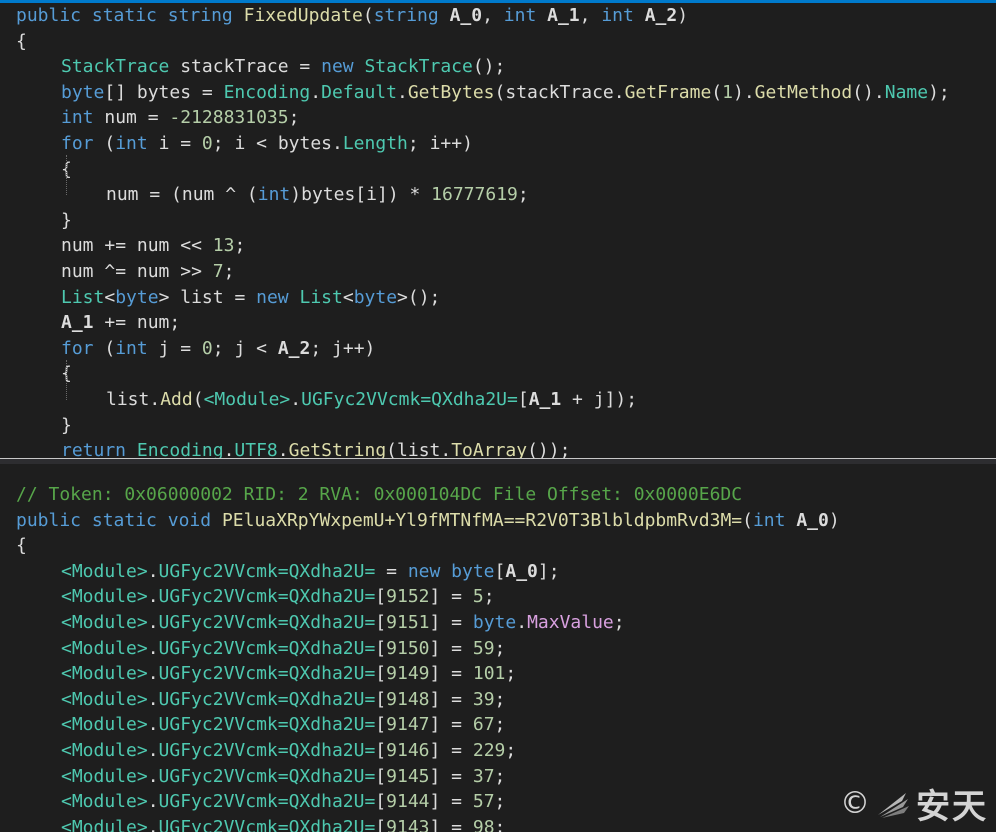 The width and height of the screenshot is (996, 832). Describe the element at coordinates (185, 143) in the screenshot. I see `code-token: =` at that location.